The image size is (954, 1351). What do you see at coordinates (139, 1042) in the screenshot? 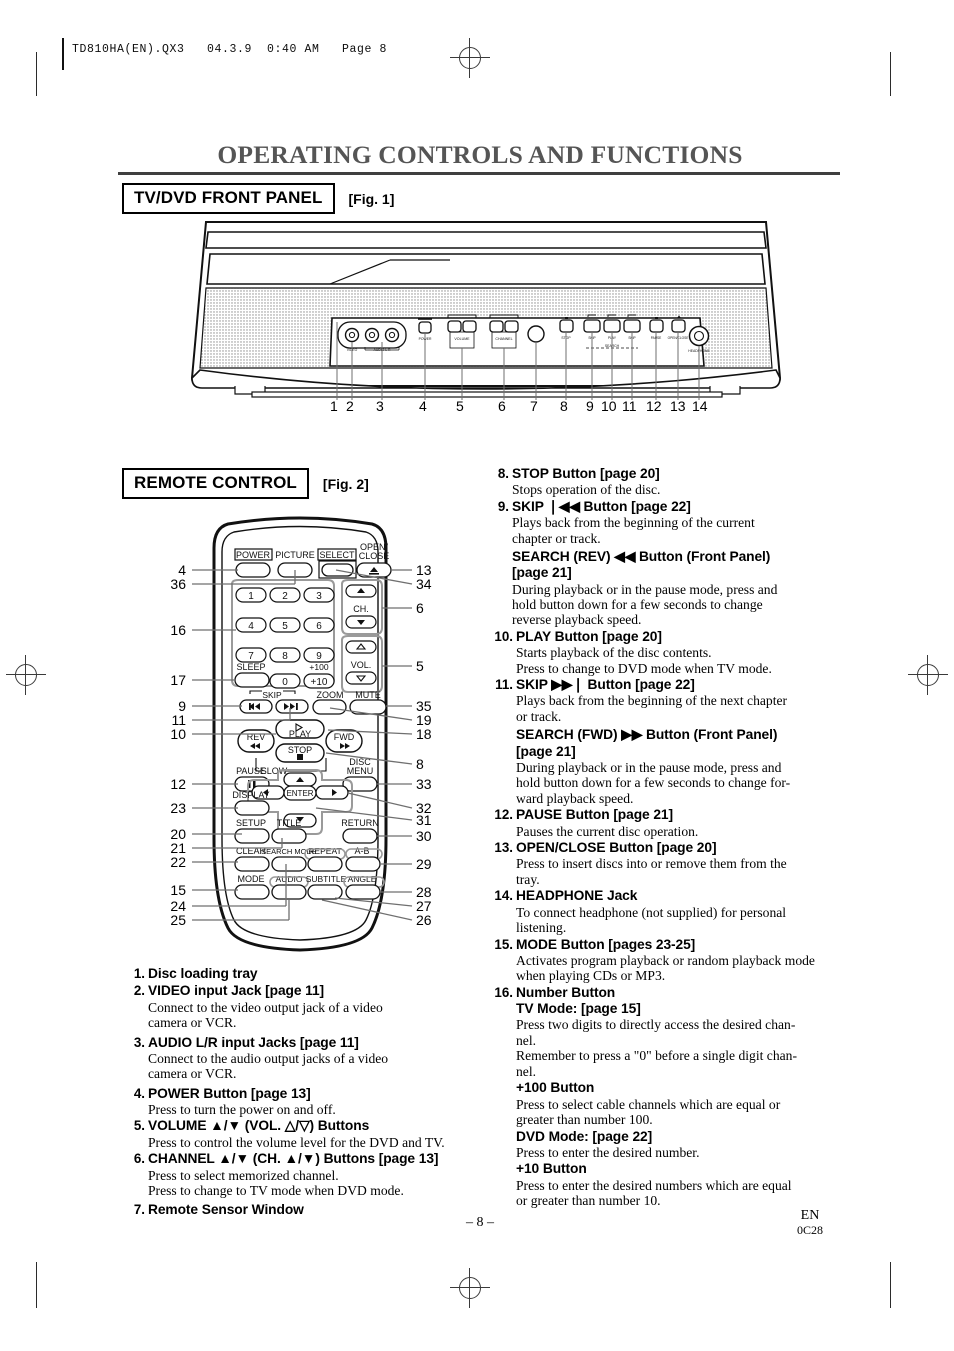
I see `item-number: 3.` at bounding box center [139, 1042].